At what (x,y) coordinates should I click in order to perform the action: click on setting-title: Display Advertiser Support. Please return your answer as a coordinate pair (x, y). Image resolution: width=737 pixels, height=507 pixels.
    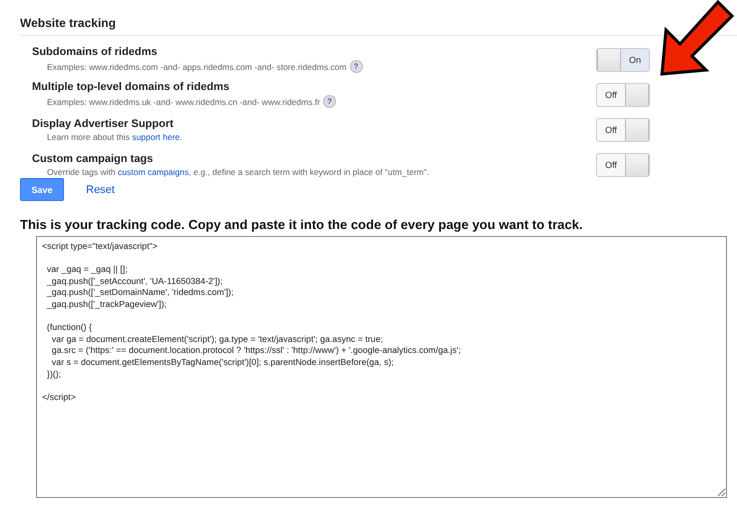
    Looking at the image, I should click on (103, 124).